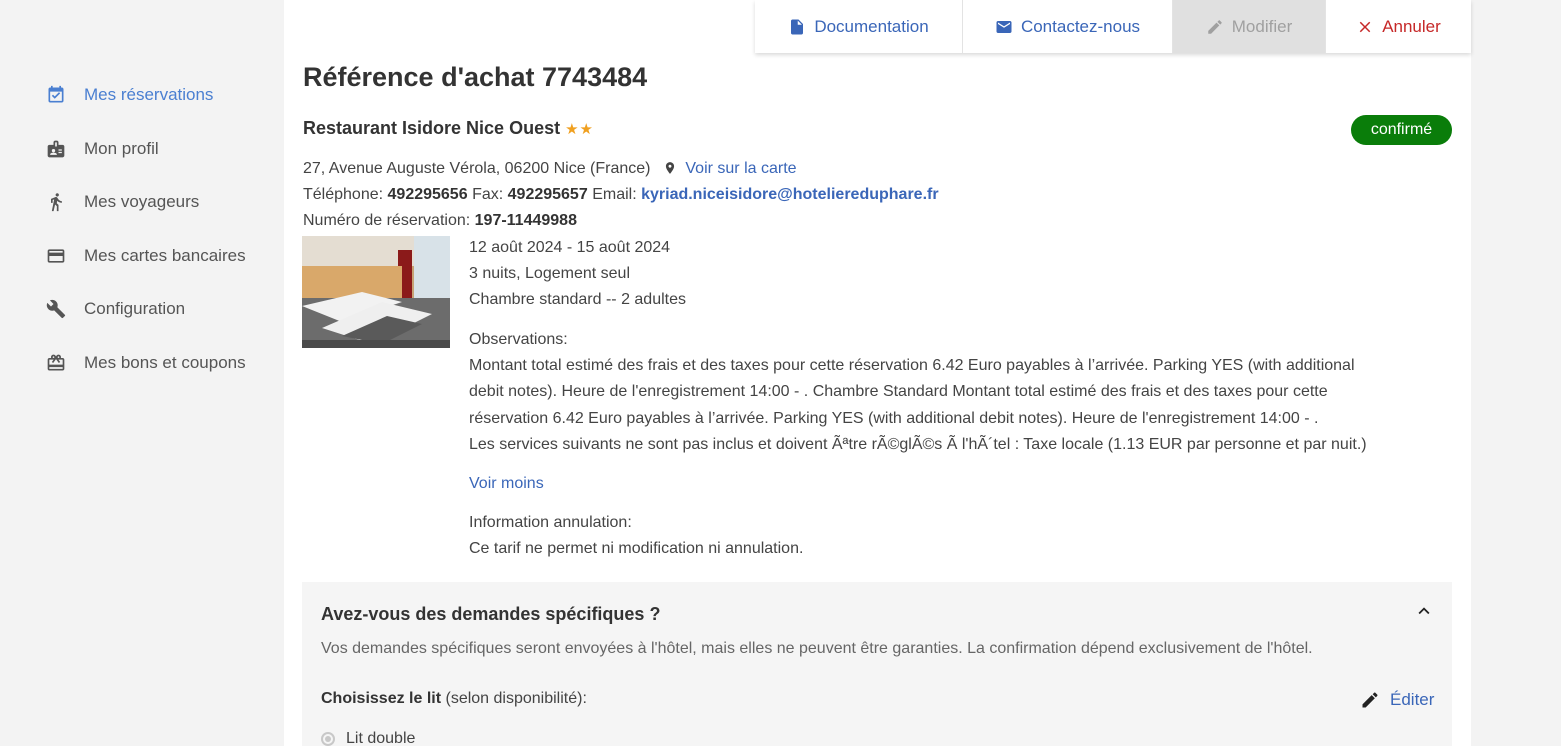  What do you see at coordinates (135, 308) in the screenshot?
I see `sidebar-item-label: Configuration` at bounding box center [135, 308].